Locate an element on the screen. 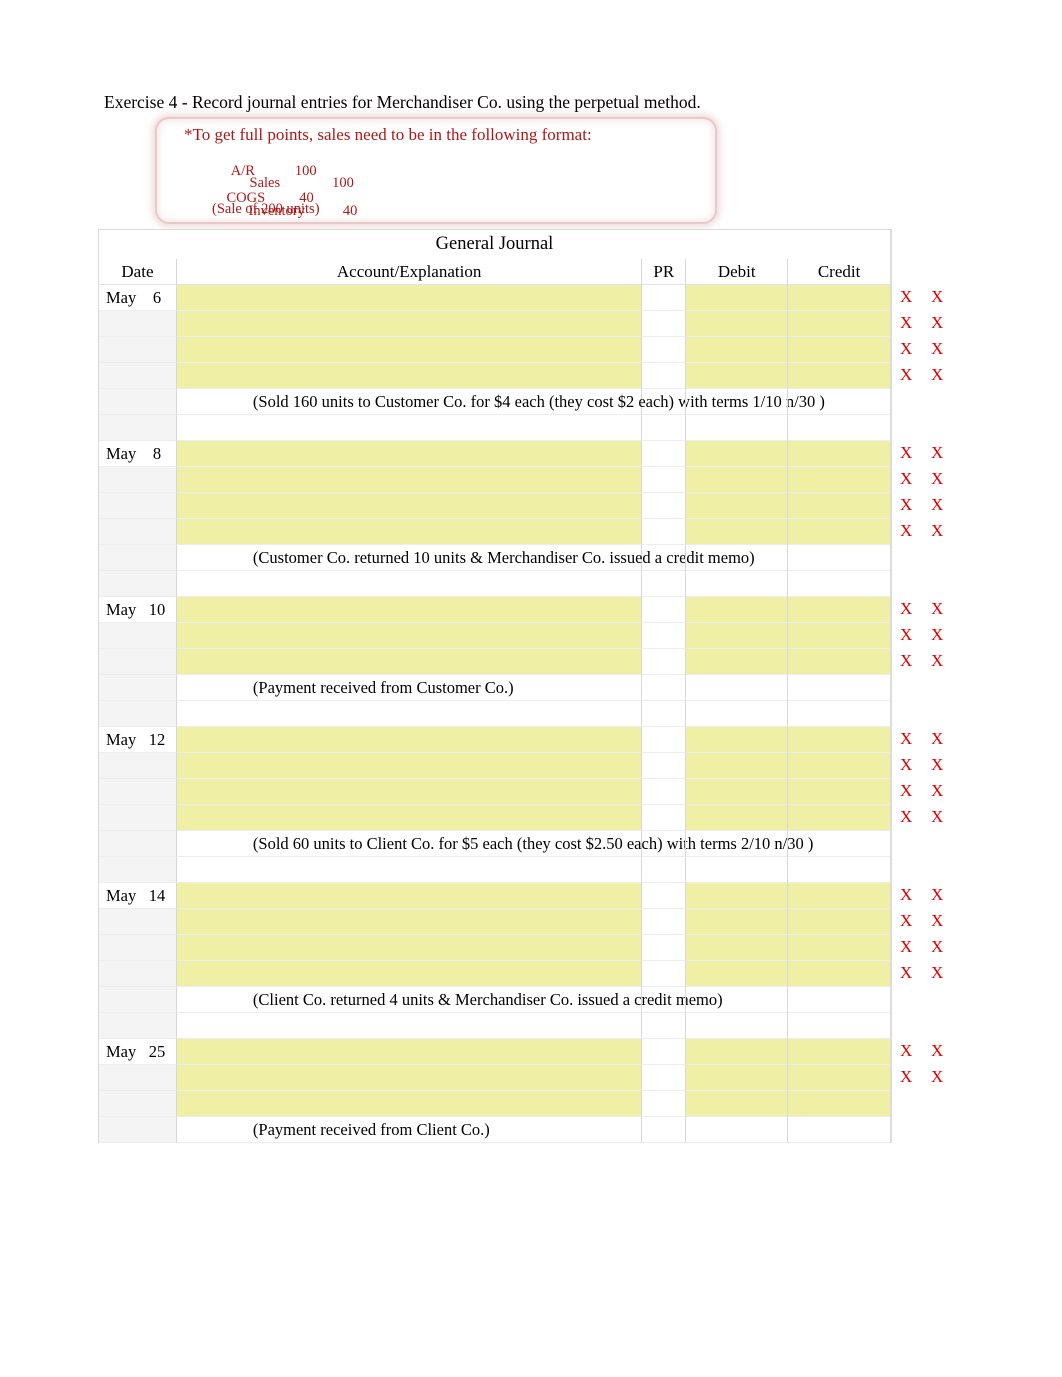 The image size is (1062, 1377). pr-cell is located at coordinates (664, 688).